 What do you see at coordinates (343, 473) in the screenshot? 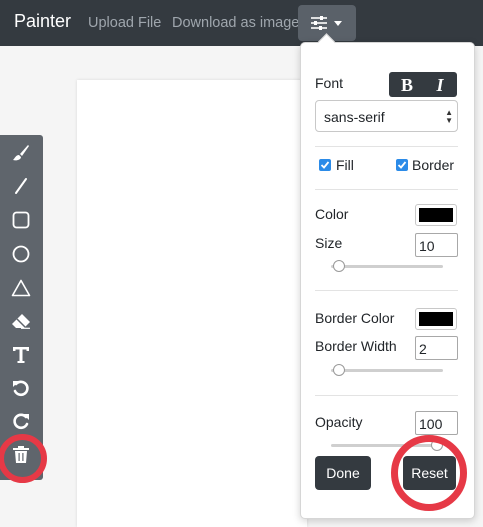
I see `done-button: Done` at bounding box center [343, 473].